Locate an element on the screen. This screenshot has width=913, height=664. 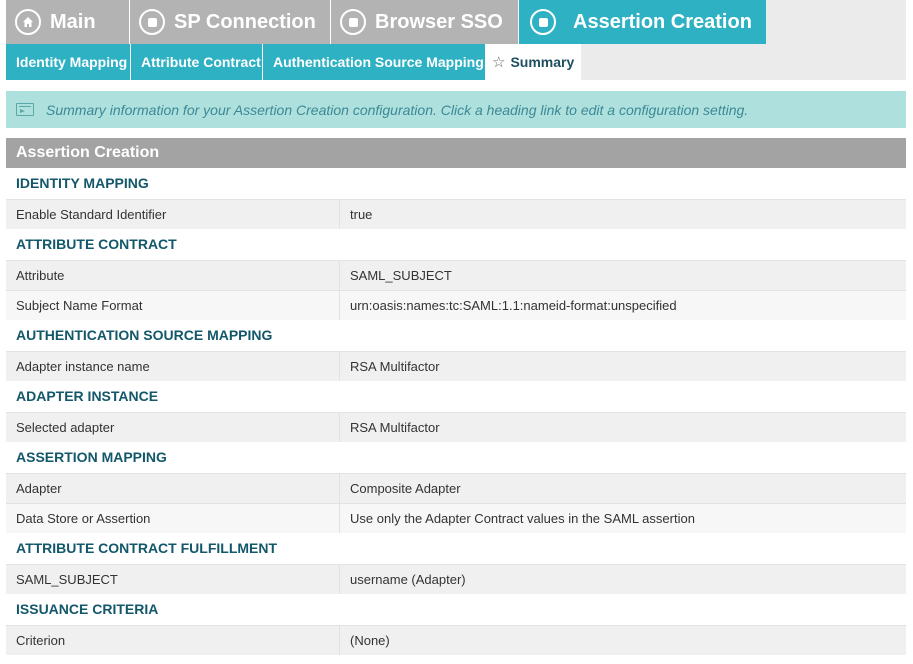
row-value: Composite Adapter is located at coordinates (405, 488).